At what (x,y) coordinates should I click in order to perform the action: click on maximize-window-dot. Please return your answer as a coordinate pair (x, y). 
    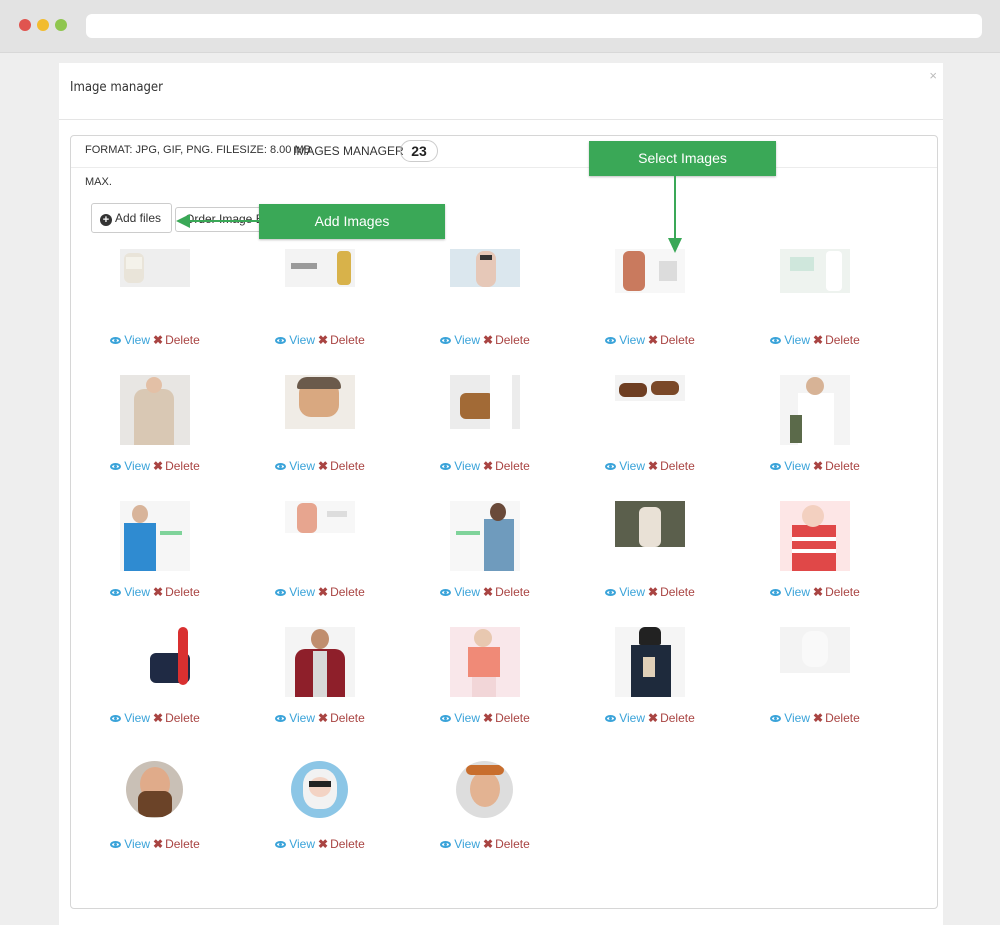
    Looking at the image, I should click on (61, 25).